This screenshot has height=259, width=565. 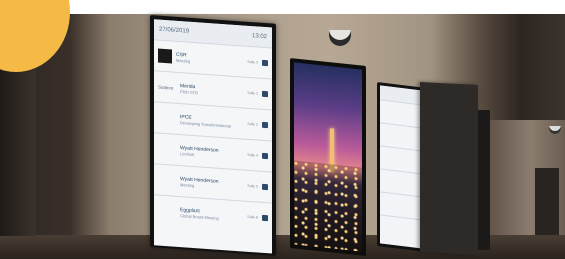 What do you see at coordinates (252, 124) in the screenshot?
I see `room-meta: Salle 2` at bounding box center [252, 124].